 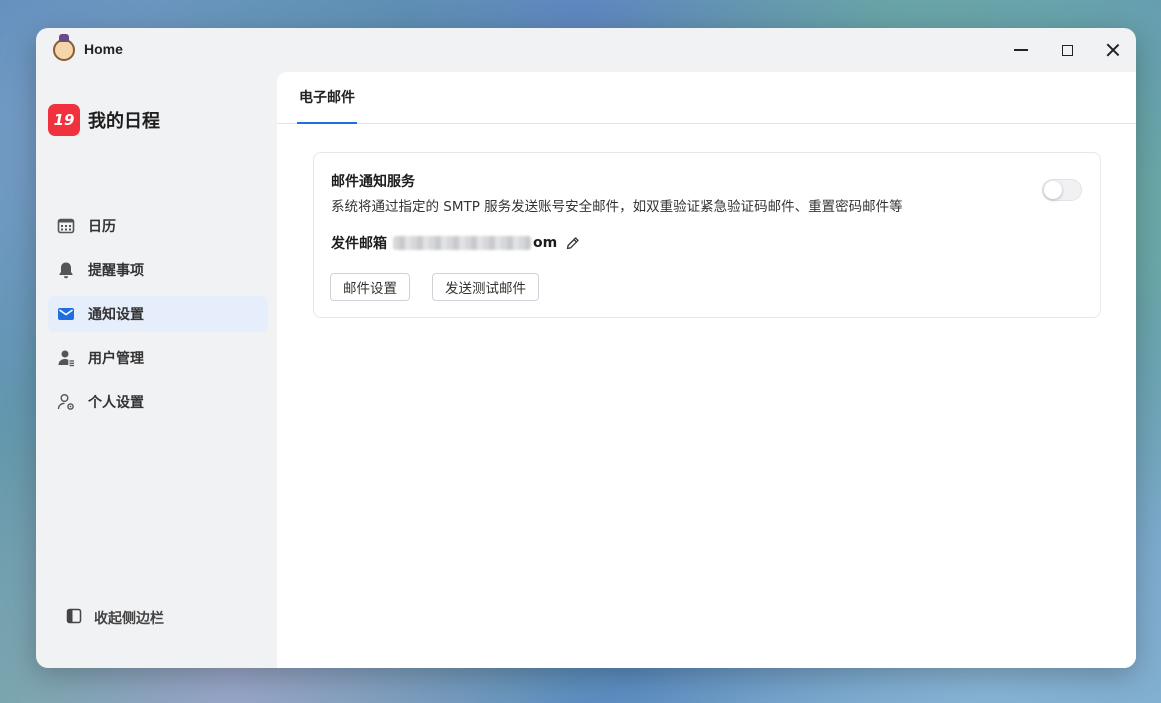 What do you see at coordinates (158, 270) in the screenshot?
I see `sidebar-item-reminders: 提醒事项` at bounding box center [158, 270].